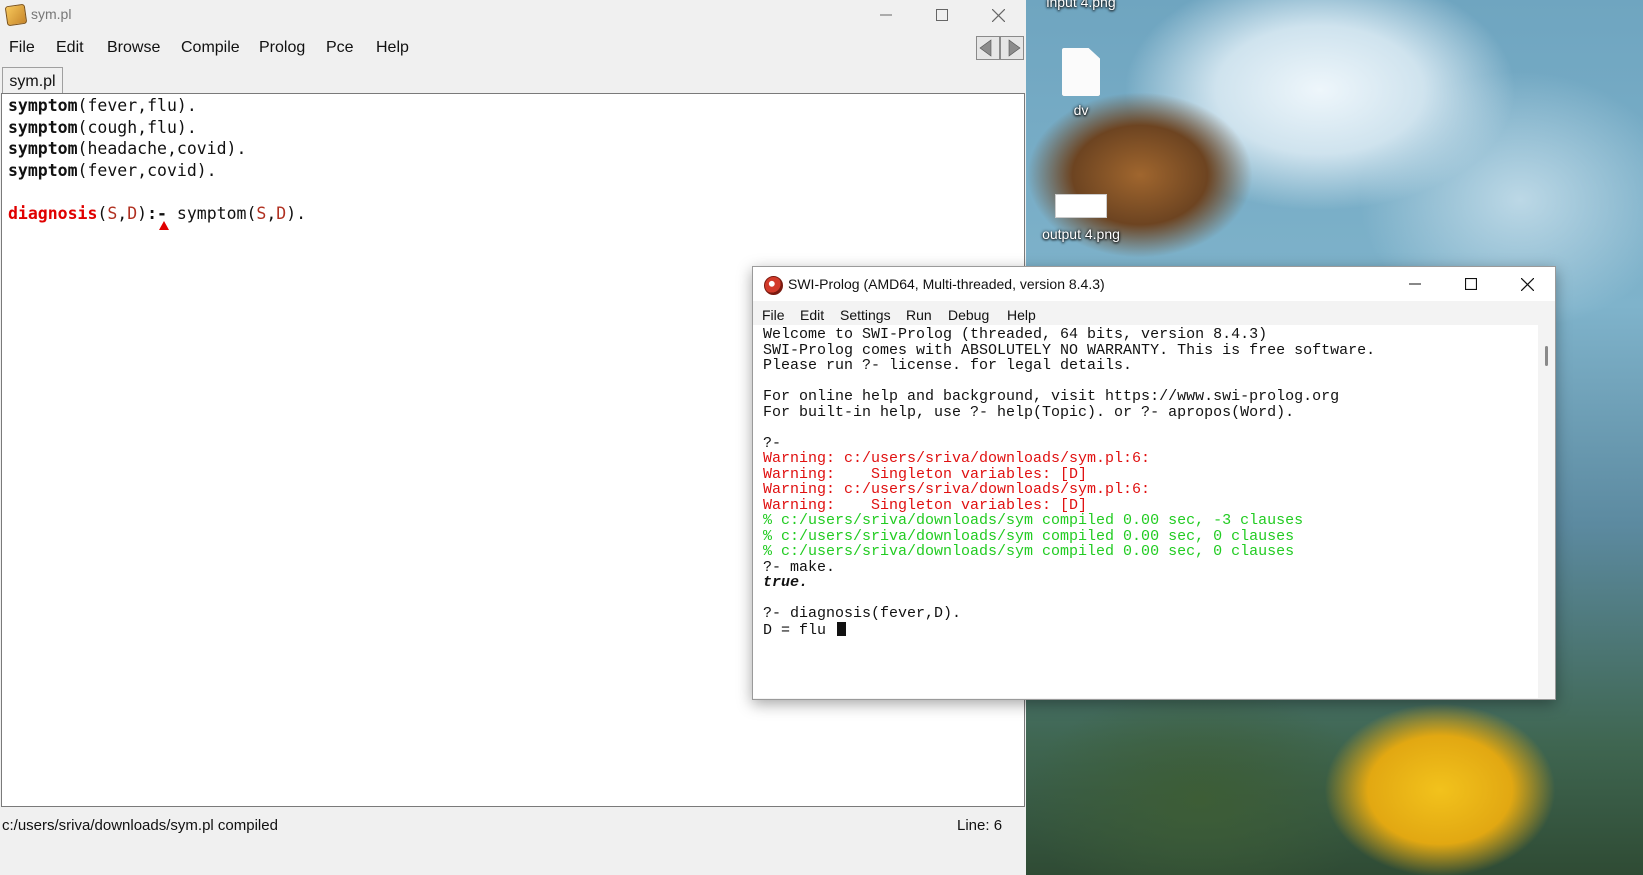 The height and width of the screenshot is (875, 1643). Describe the element at coordinates (157, 214) in the screenshot. I see `code-line-rule: diagnosis(S,D):- symptom(S,D).` at that location.